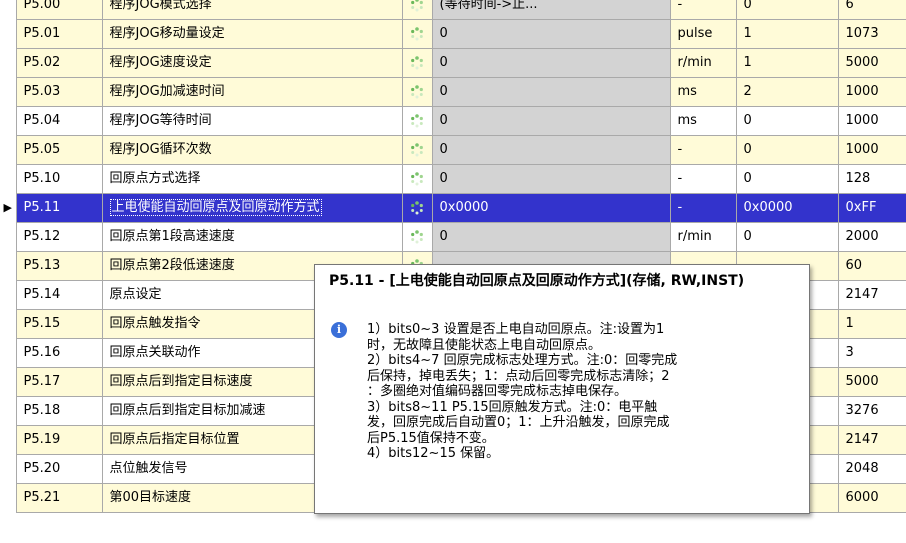 The image size is (906, 543). I want to click on table-row: P5.12 回原点第1段高速速度 0 r/min 0 2000, so click(453, 237).